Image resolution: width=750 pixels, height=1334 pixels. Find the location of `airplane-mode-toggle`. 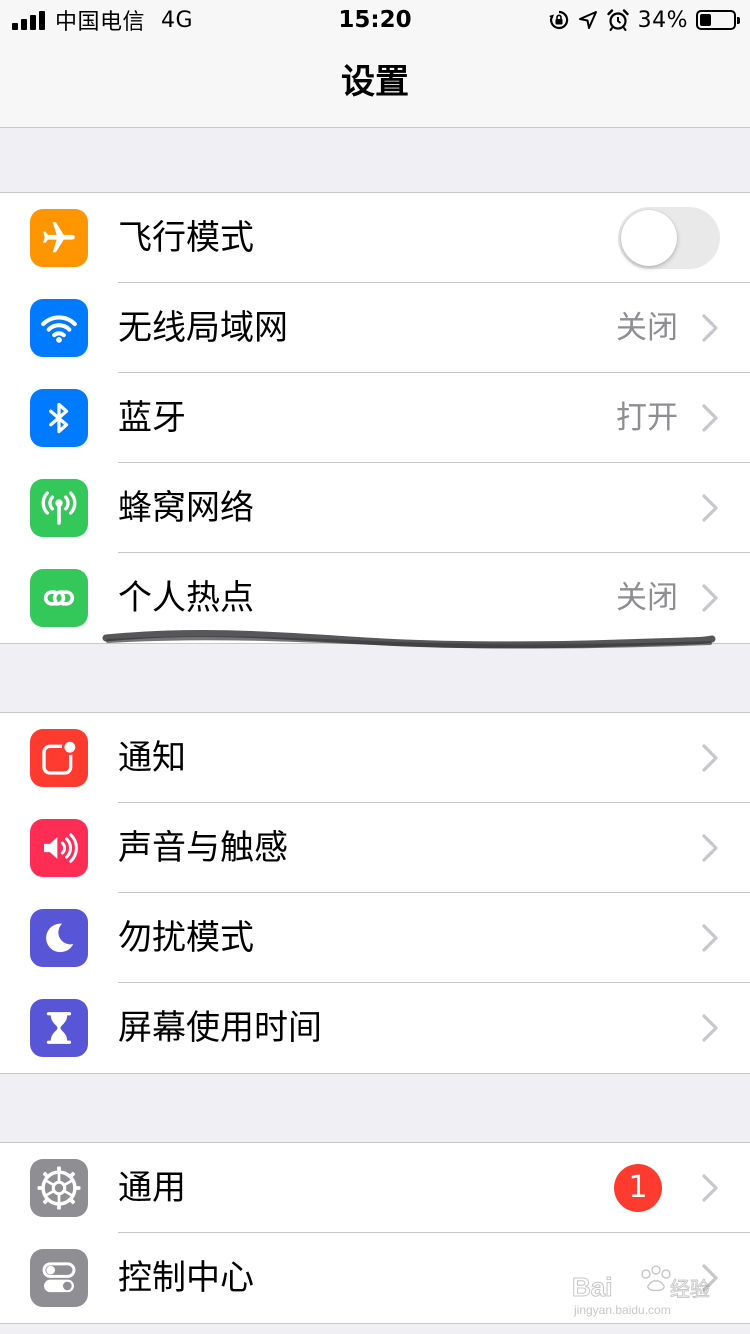

airplane-mode-toggle is located at coordinates (669, 238).